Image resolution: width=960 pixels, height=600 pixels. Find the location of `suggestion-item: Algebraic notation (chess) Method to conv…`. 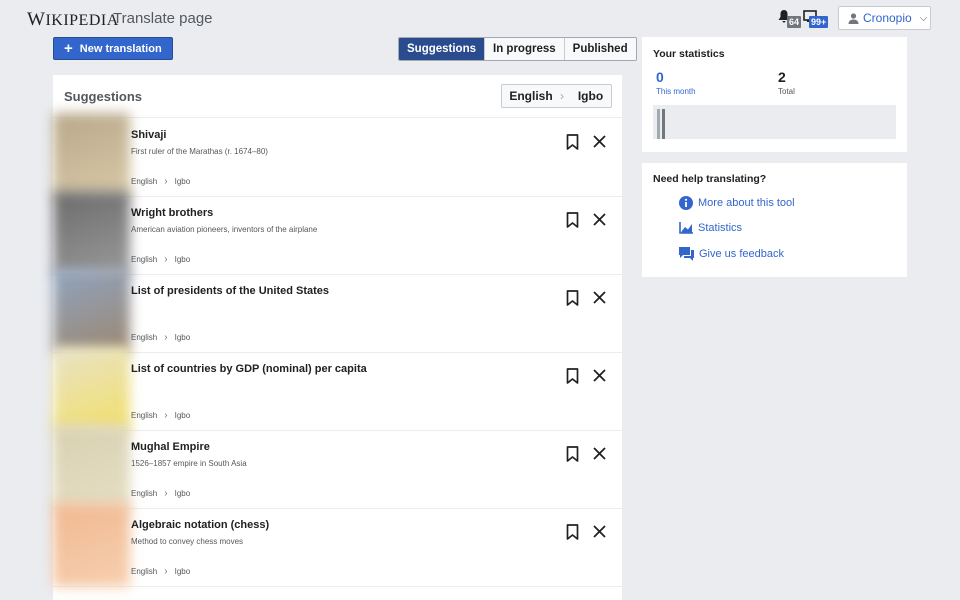

suggestion-item: Algebraic notation (chess) Method to conv… is located at coordinates (337, 545).